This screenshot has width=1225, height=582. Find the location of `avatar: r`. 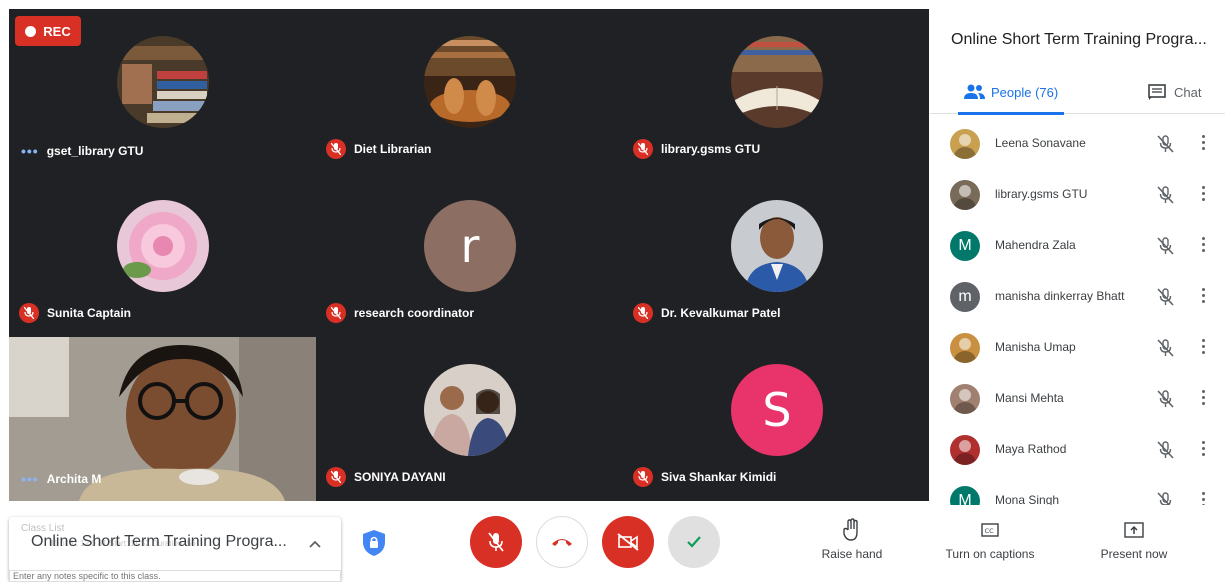

avatar: r is located at coordinates (470, 246).